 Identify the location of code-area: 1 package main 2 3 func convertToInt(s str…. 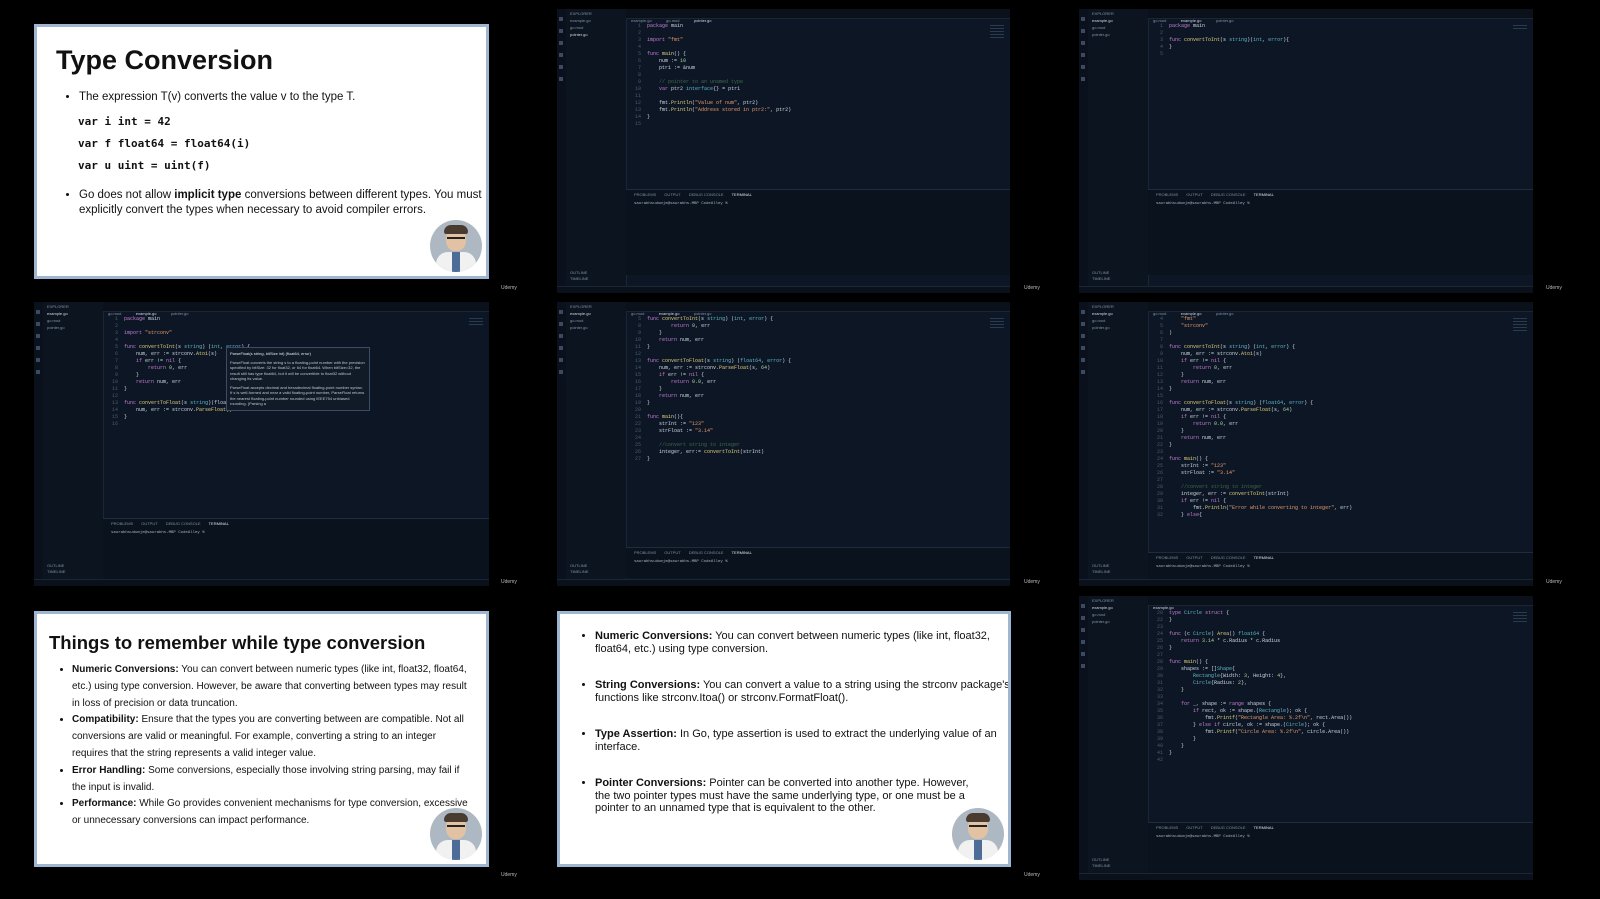
(1220, 40).